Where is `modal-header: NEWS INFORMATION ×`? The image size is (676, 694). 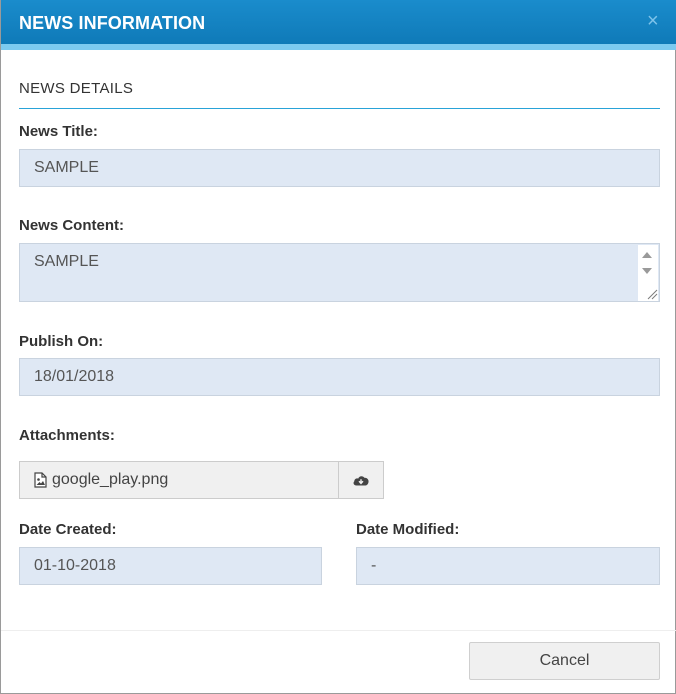
modal-header: NEWS INFORMATION × is located at coordinates (338, 22).